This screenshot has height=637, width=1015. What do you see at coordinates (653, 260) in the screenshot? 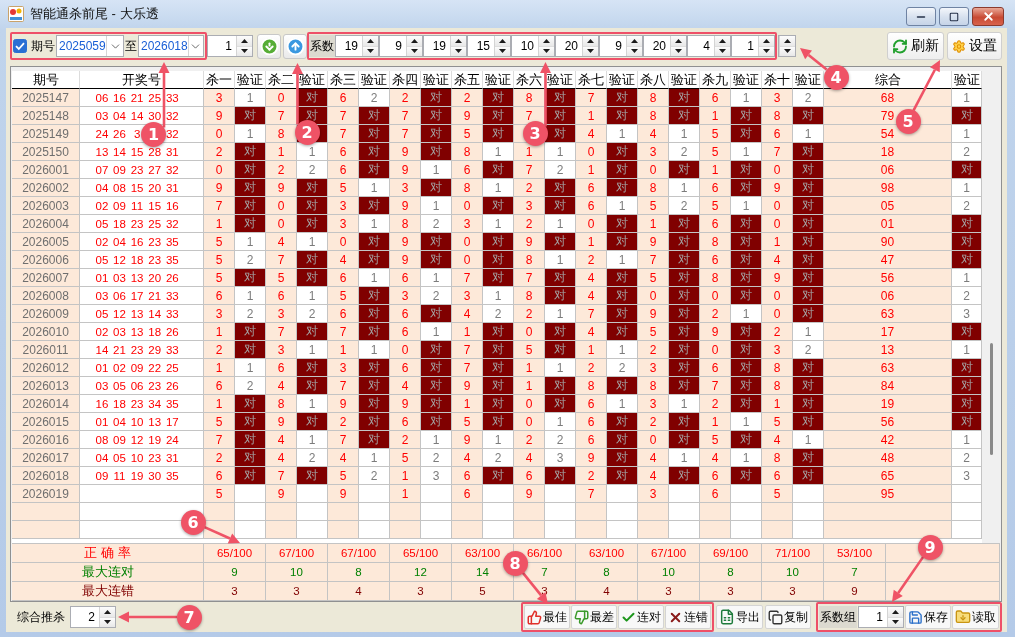
I see `kill-cell: 7` at bounding box center [653, 260].